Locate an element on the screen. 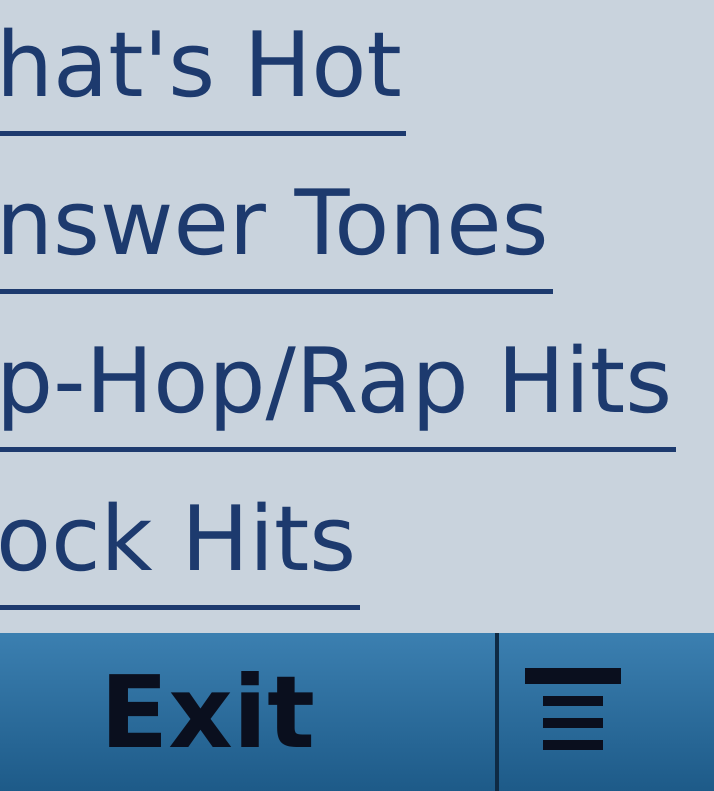  menu-item: p-Hop/Rap Hits is located at coordinates (338, 391).